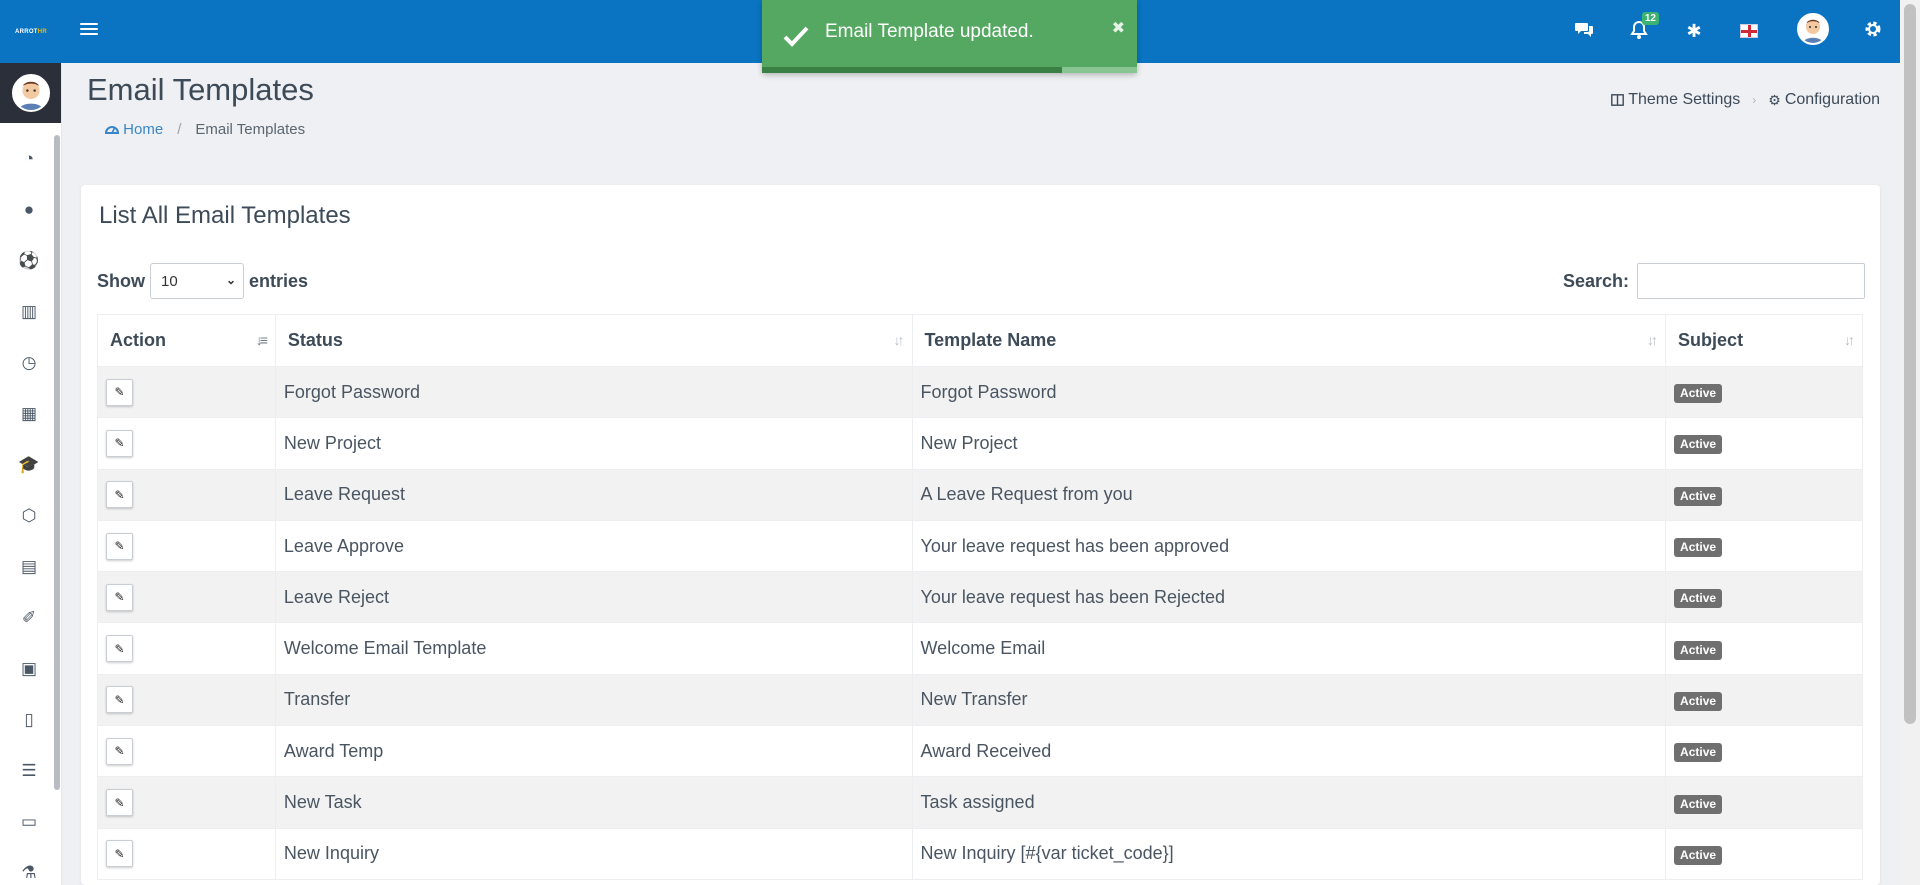  I want to click on status-cell: Transfer, so click(593, 700).